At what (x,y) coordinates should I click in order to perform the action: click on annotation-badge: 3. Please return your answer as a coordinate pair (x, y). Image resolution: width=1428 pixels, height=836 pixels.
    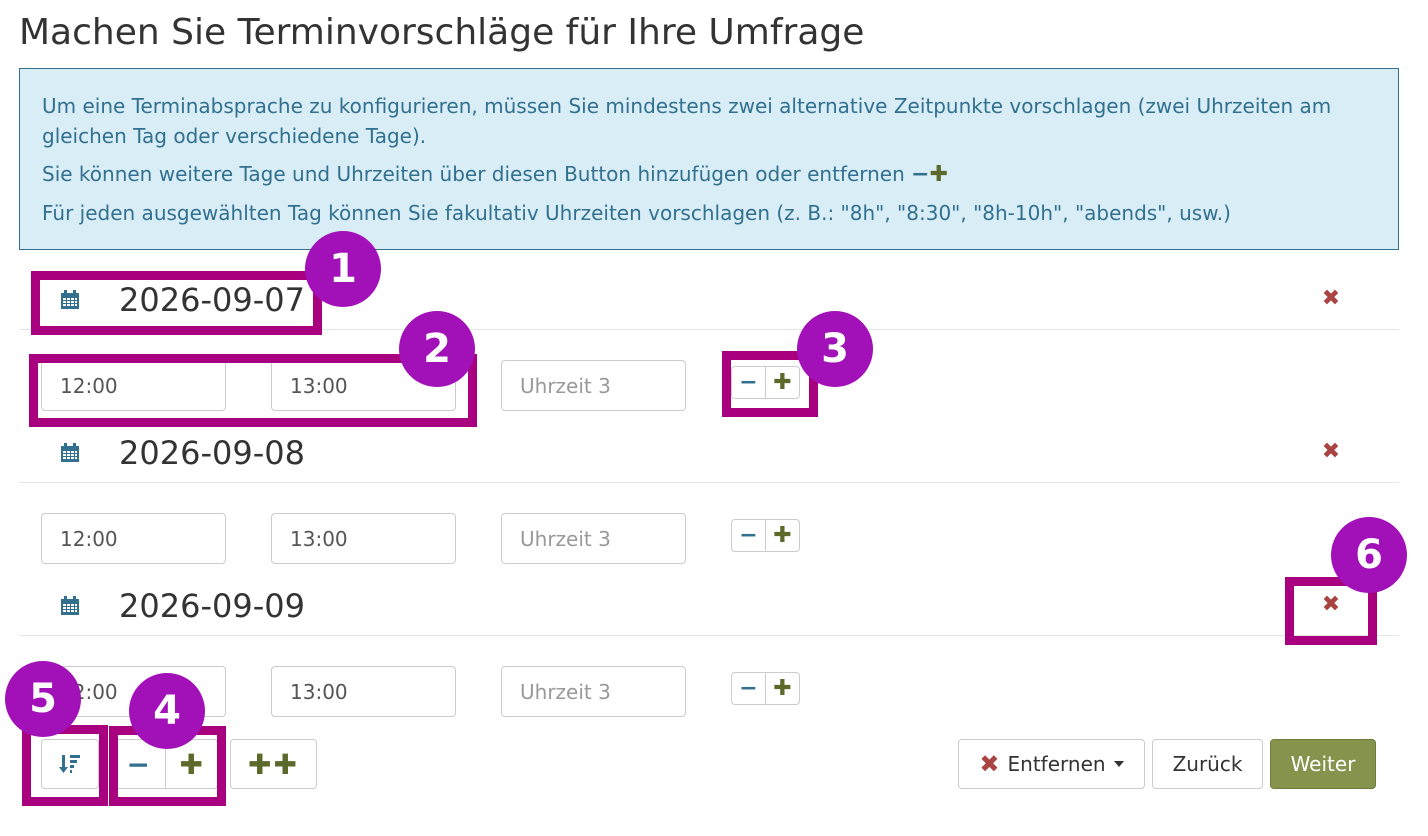
    Looking at the image, I should click on (835, 349).